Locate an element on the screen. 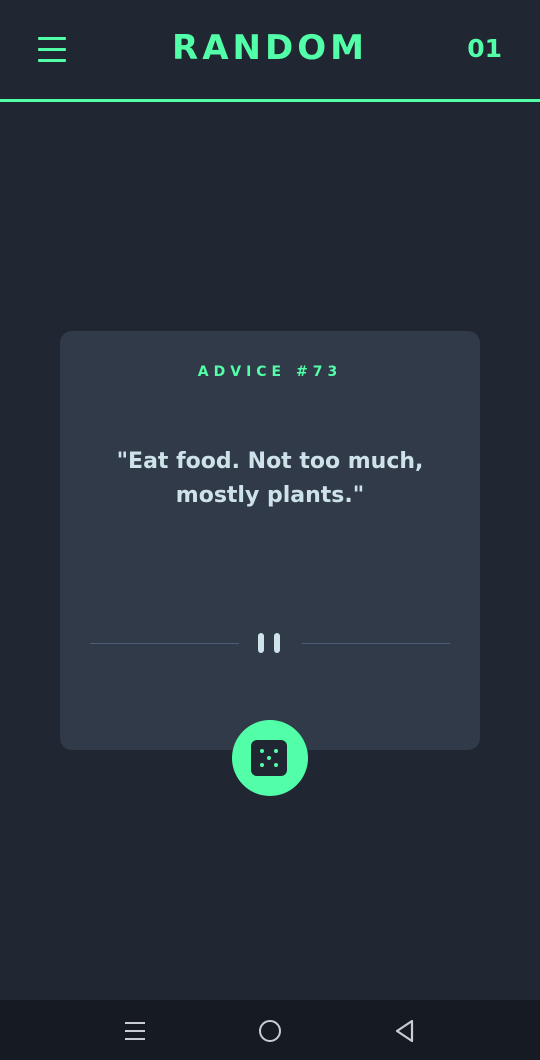  generate-advice-button is located at coordinates (270, 758).